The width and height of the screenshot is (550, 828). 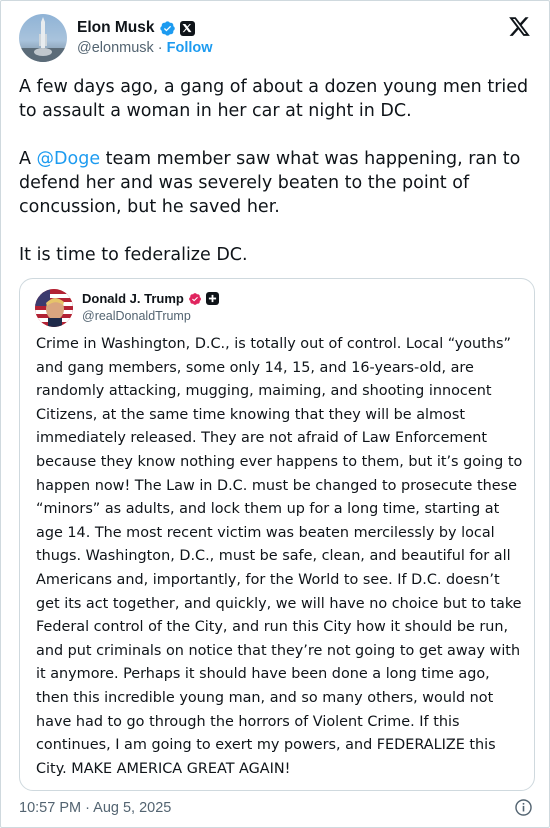 I want to click on x-logo-icon, so click(x=519, y=26).